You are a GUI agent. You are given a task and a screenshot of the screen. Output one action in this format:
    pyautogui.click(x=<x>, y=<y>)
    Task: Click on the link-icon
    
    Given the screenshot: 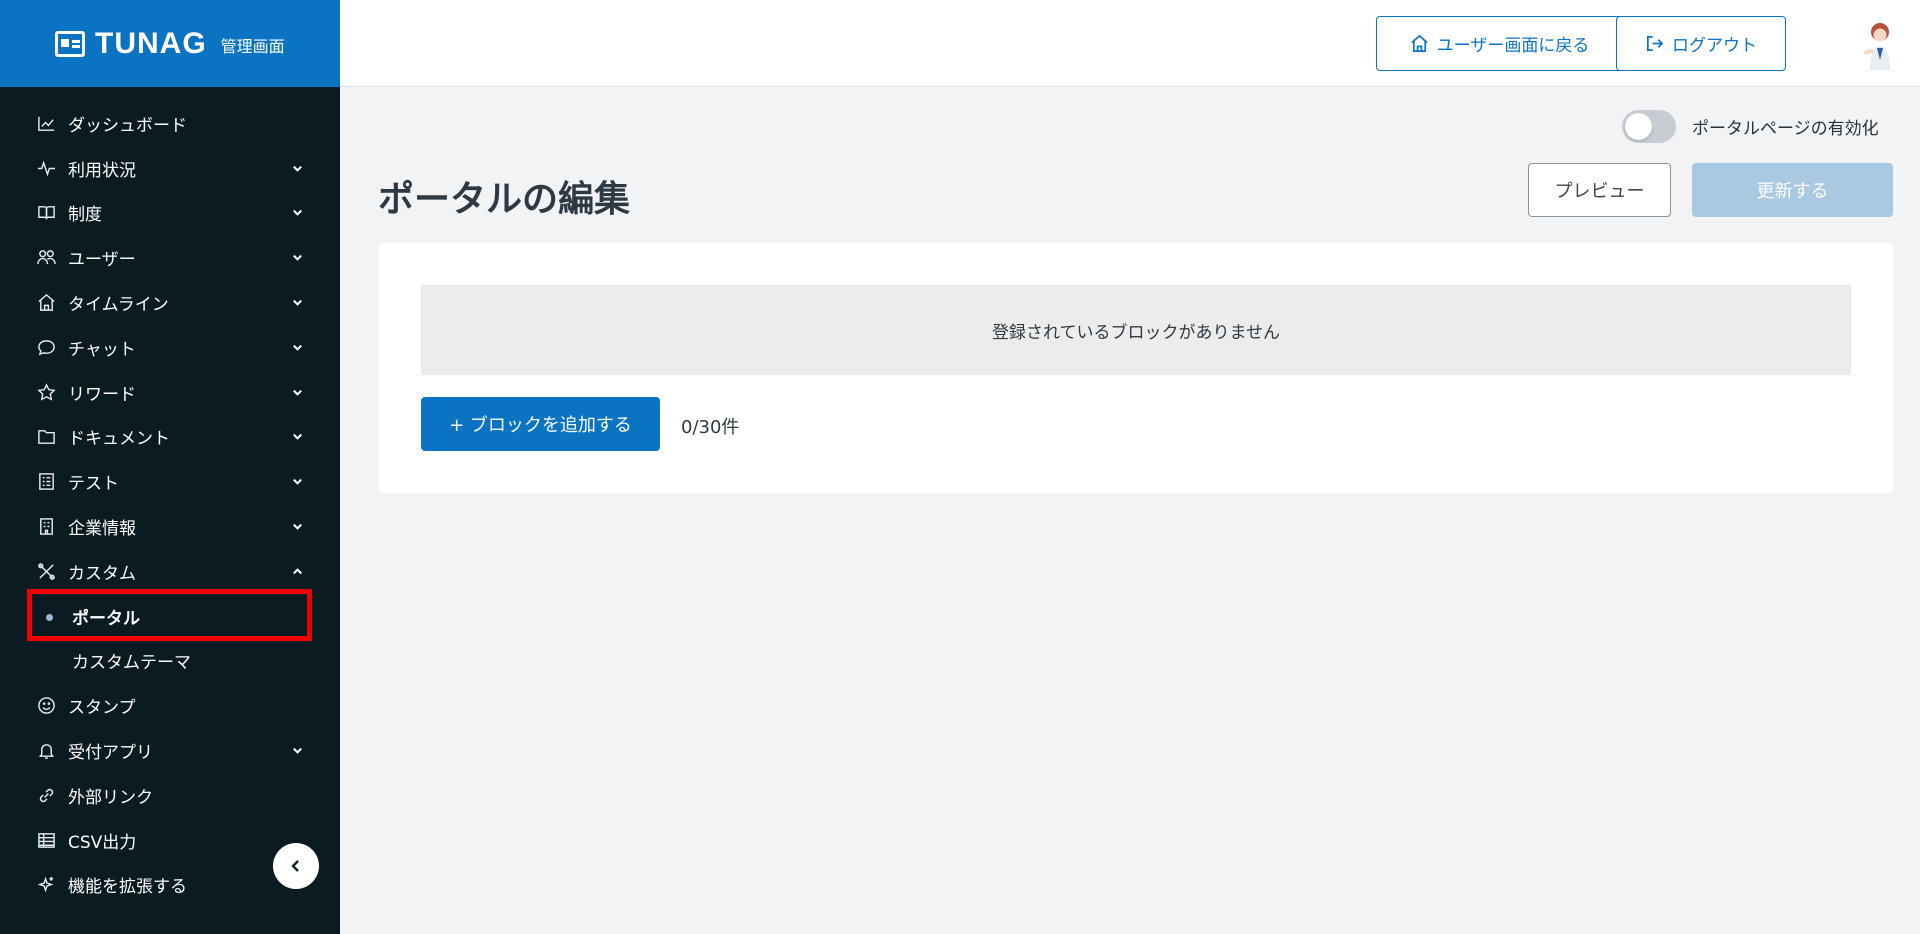 What is the action you would take?
    pyautogui.click(x=46, y=795)
    